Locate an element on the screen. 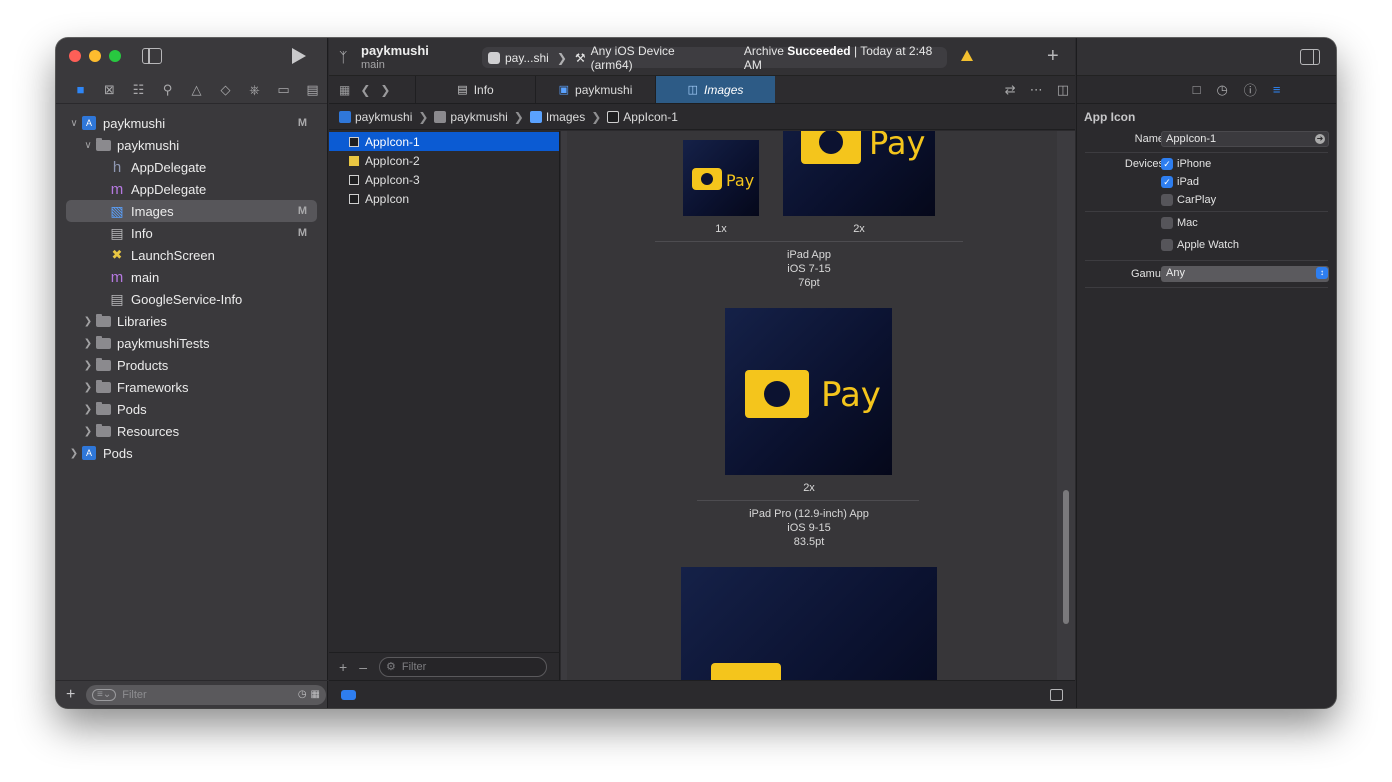 The image size is (1392, 782). tab-info: ▤ Info is located at coordinates (475, 89).